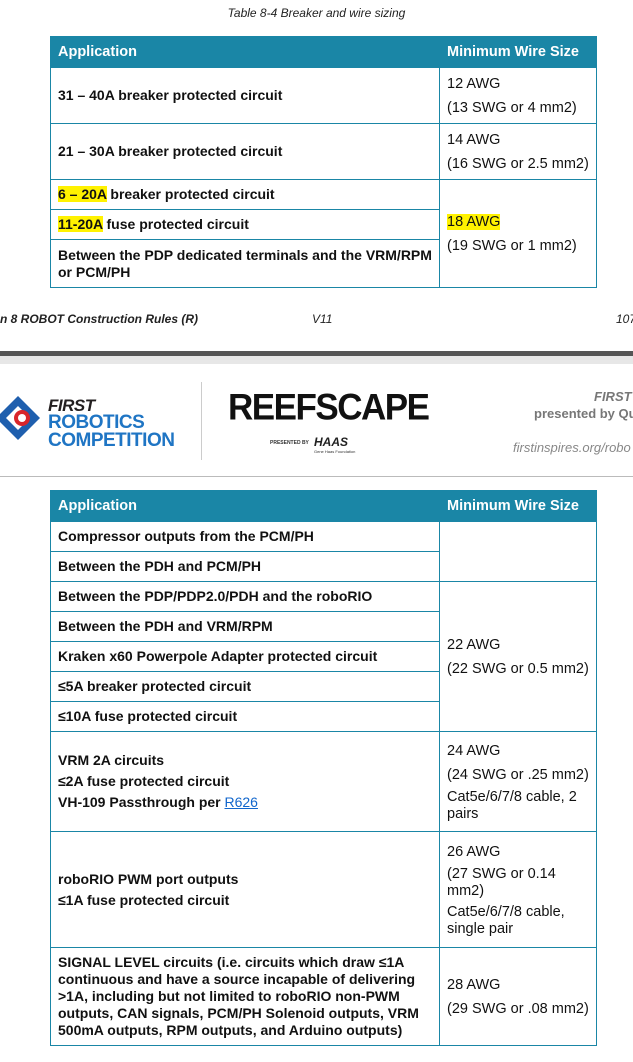  I want to click on wire-size-cell: 18 AWG (19 SWG or 1 mm2), so click(518, 233).